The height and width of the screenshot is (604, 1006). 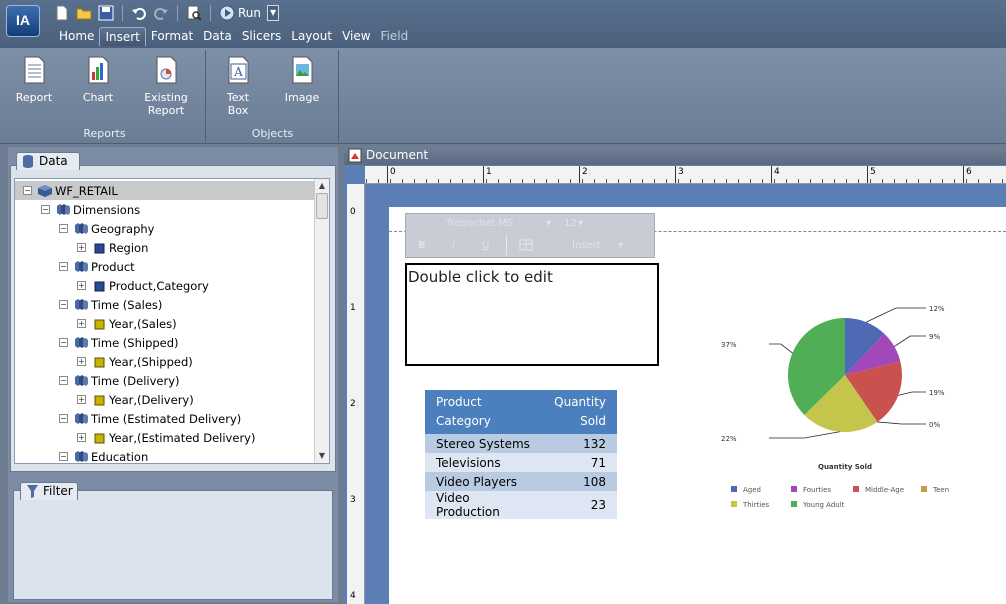 What do you see at coordinates (143, 285) in the screenshot?
I see `tree-item: + Product,Category` at bounding box center [143, 285].